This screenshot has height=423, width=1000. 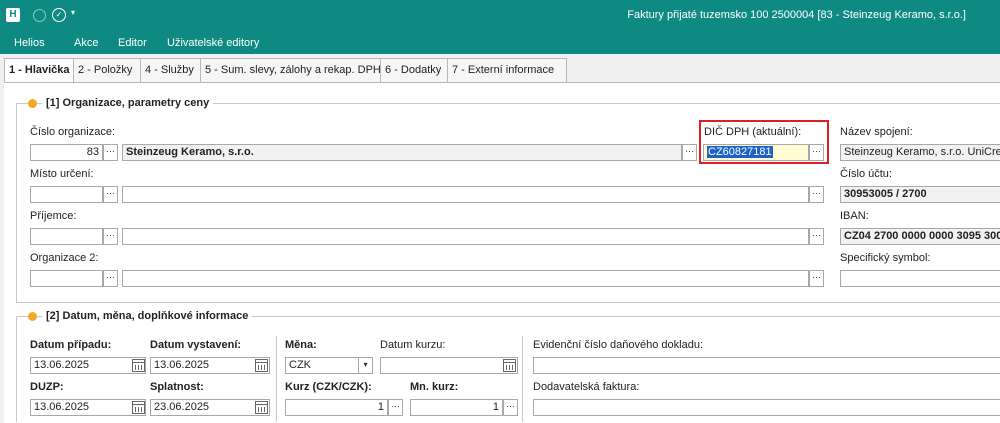 I want to click on menu-editor: Editor, so click(x=132, y=43).